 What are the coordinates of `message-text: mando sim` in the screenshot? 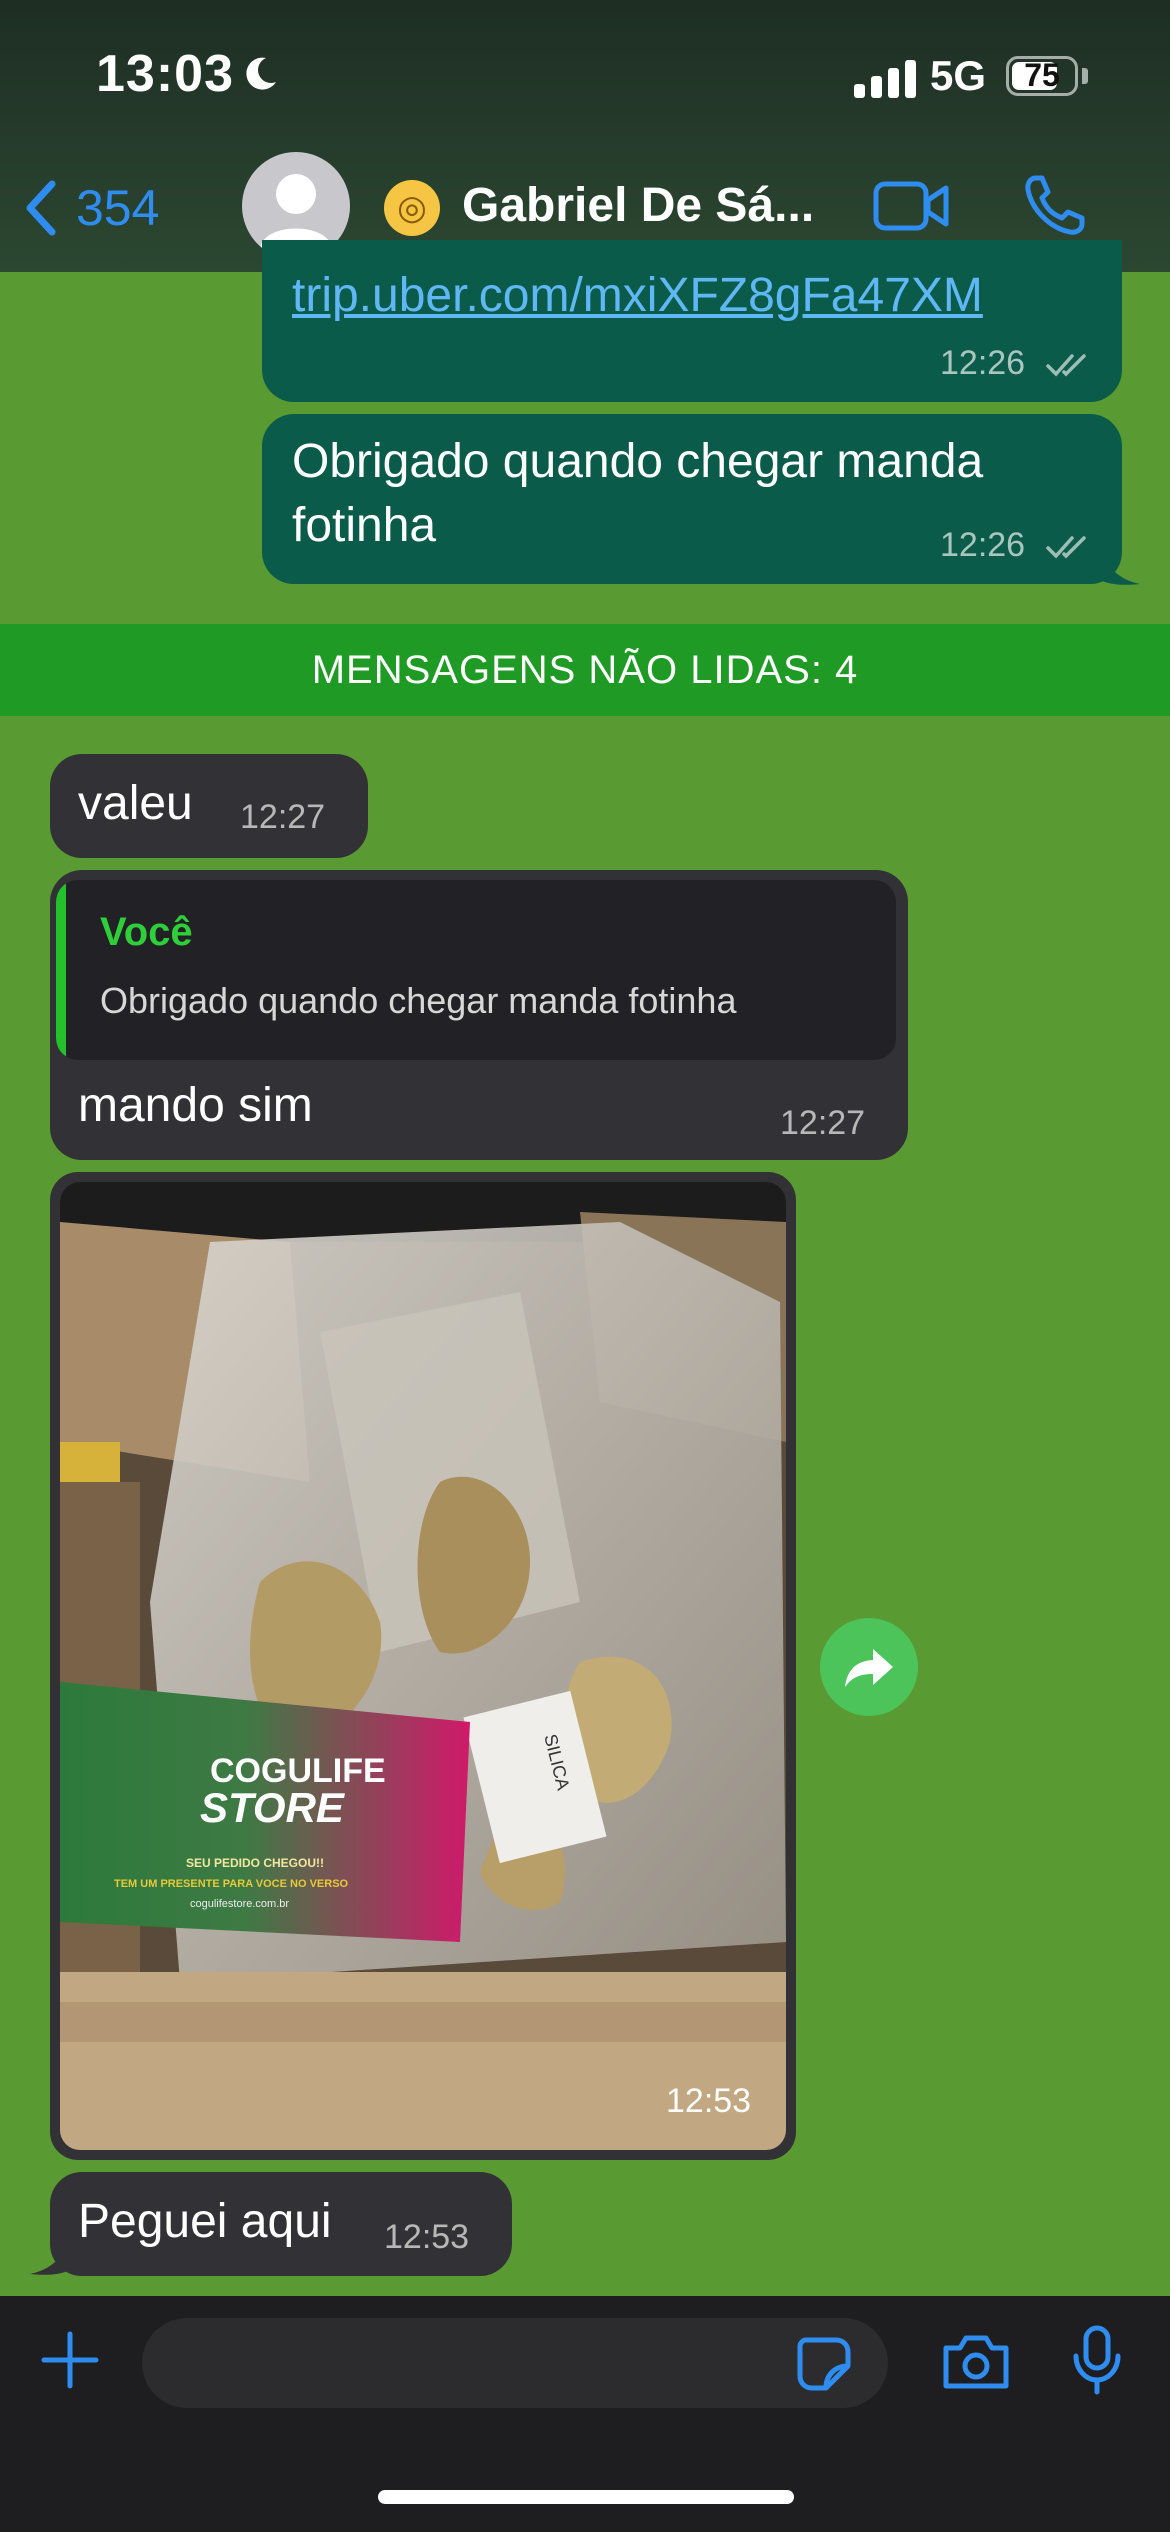 It's located at (195, 1105).